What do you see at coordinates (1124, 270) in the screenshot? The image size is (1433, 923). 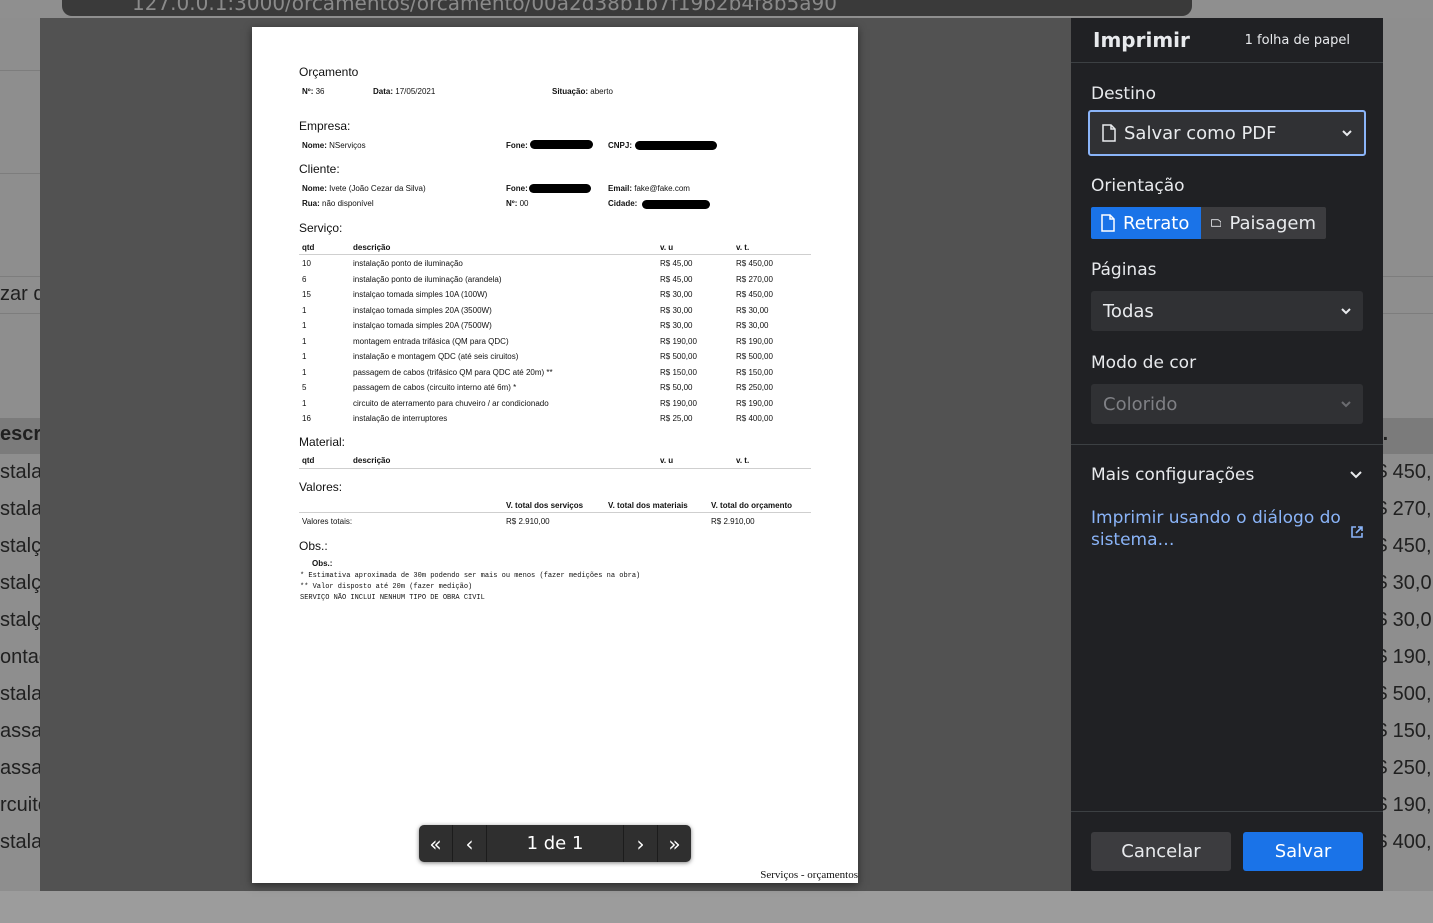 I see `paginas-label: Páginas` at bounding box center [1124, 270].